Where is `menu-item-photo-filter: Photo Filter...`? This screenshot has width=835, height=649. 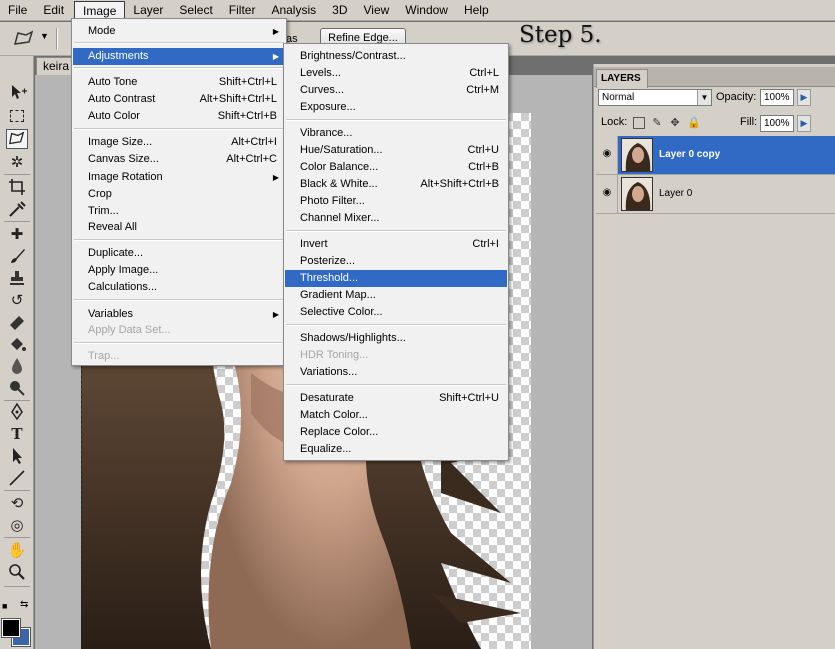 menu-item-photo-filter: Photo Filter... is located at coordinates (396, 201).